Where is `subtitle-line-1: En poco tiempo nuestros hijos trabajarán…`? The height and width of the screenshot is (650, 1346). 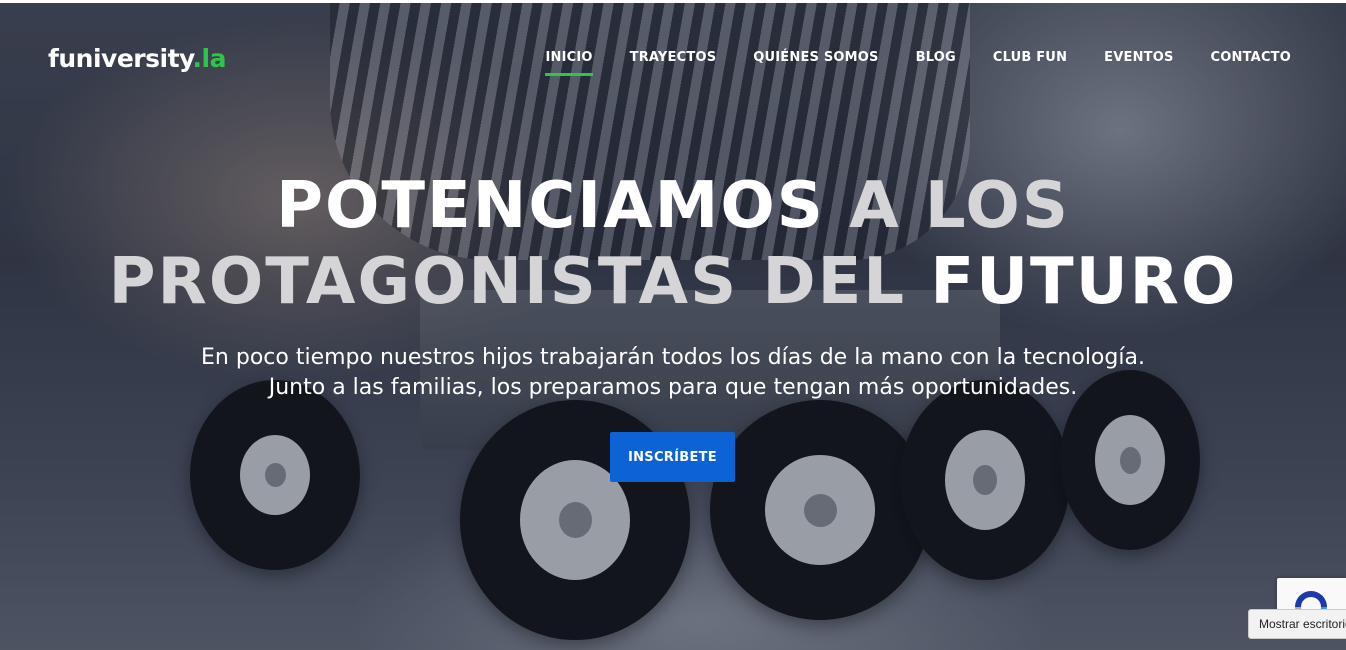 subtitle-line-1: En poco tiempo nuestros hijos trabajarán… is located at coordinates (673, 357).